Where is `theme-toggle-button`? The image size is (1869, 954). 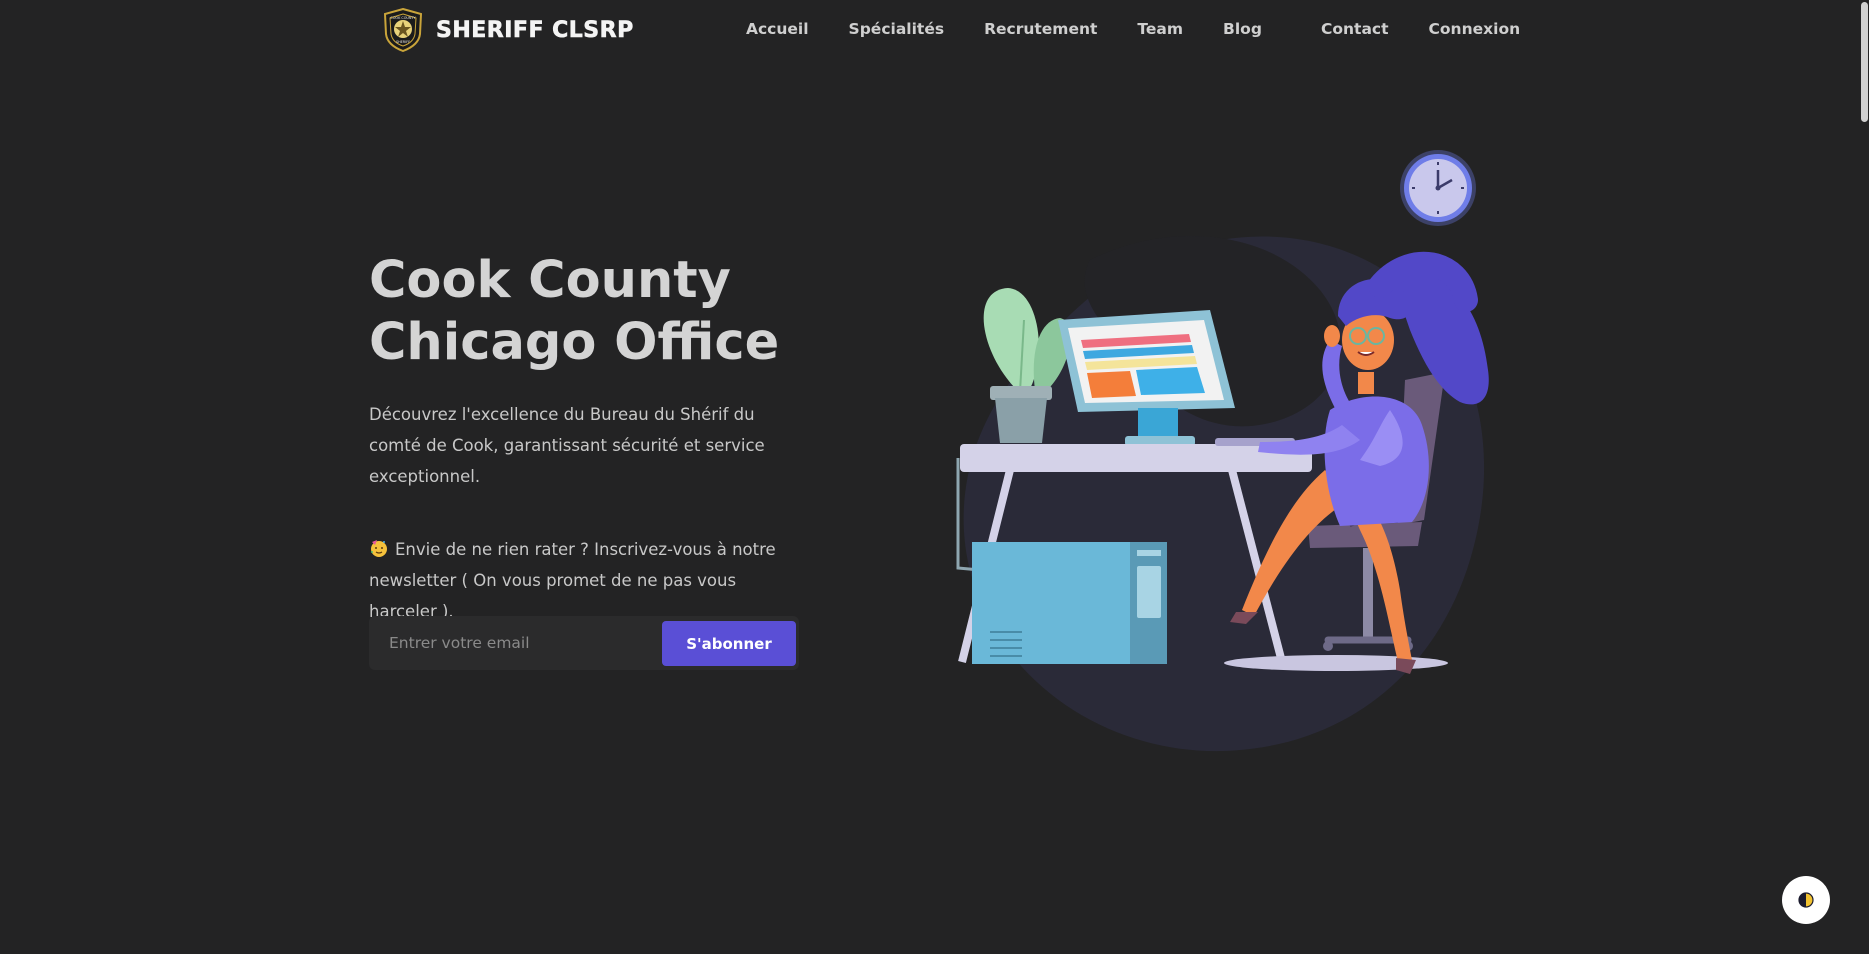 theme-toggle-button is located at coordinates (1806, 900).